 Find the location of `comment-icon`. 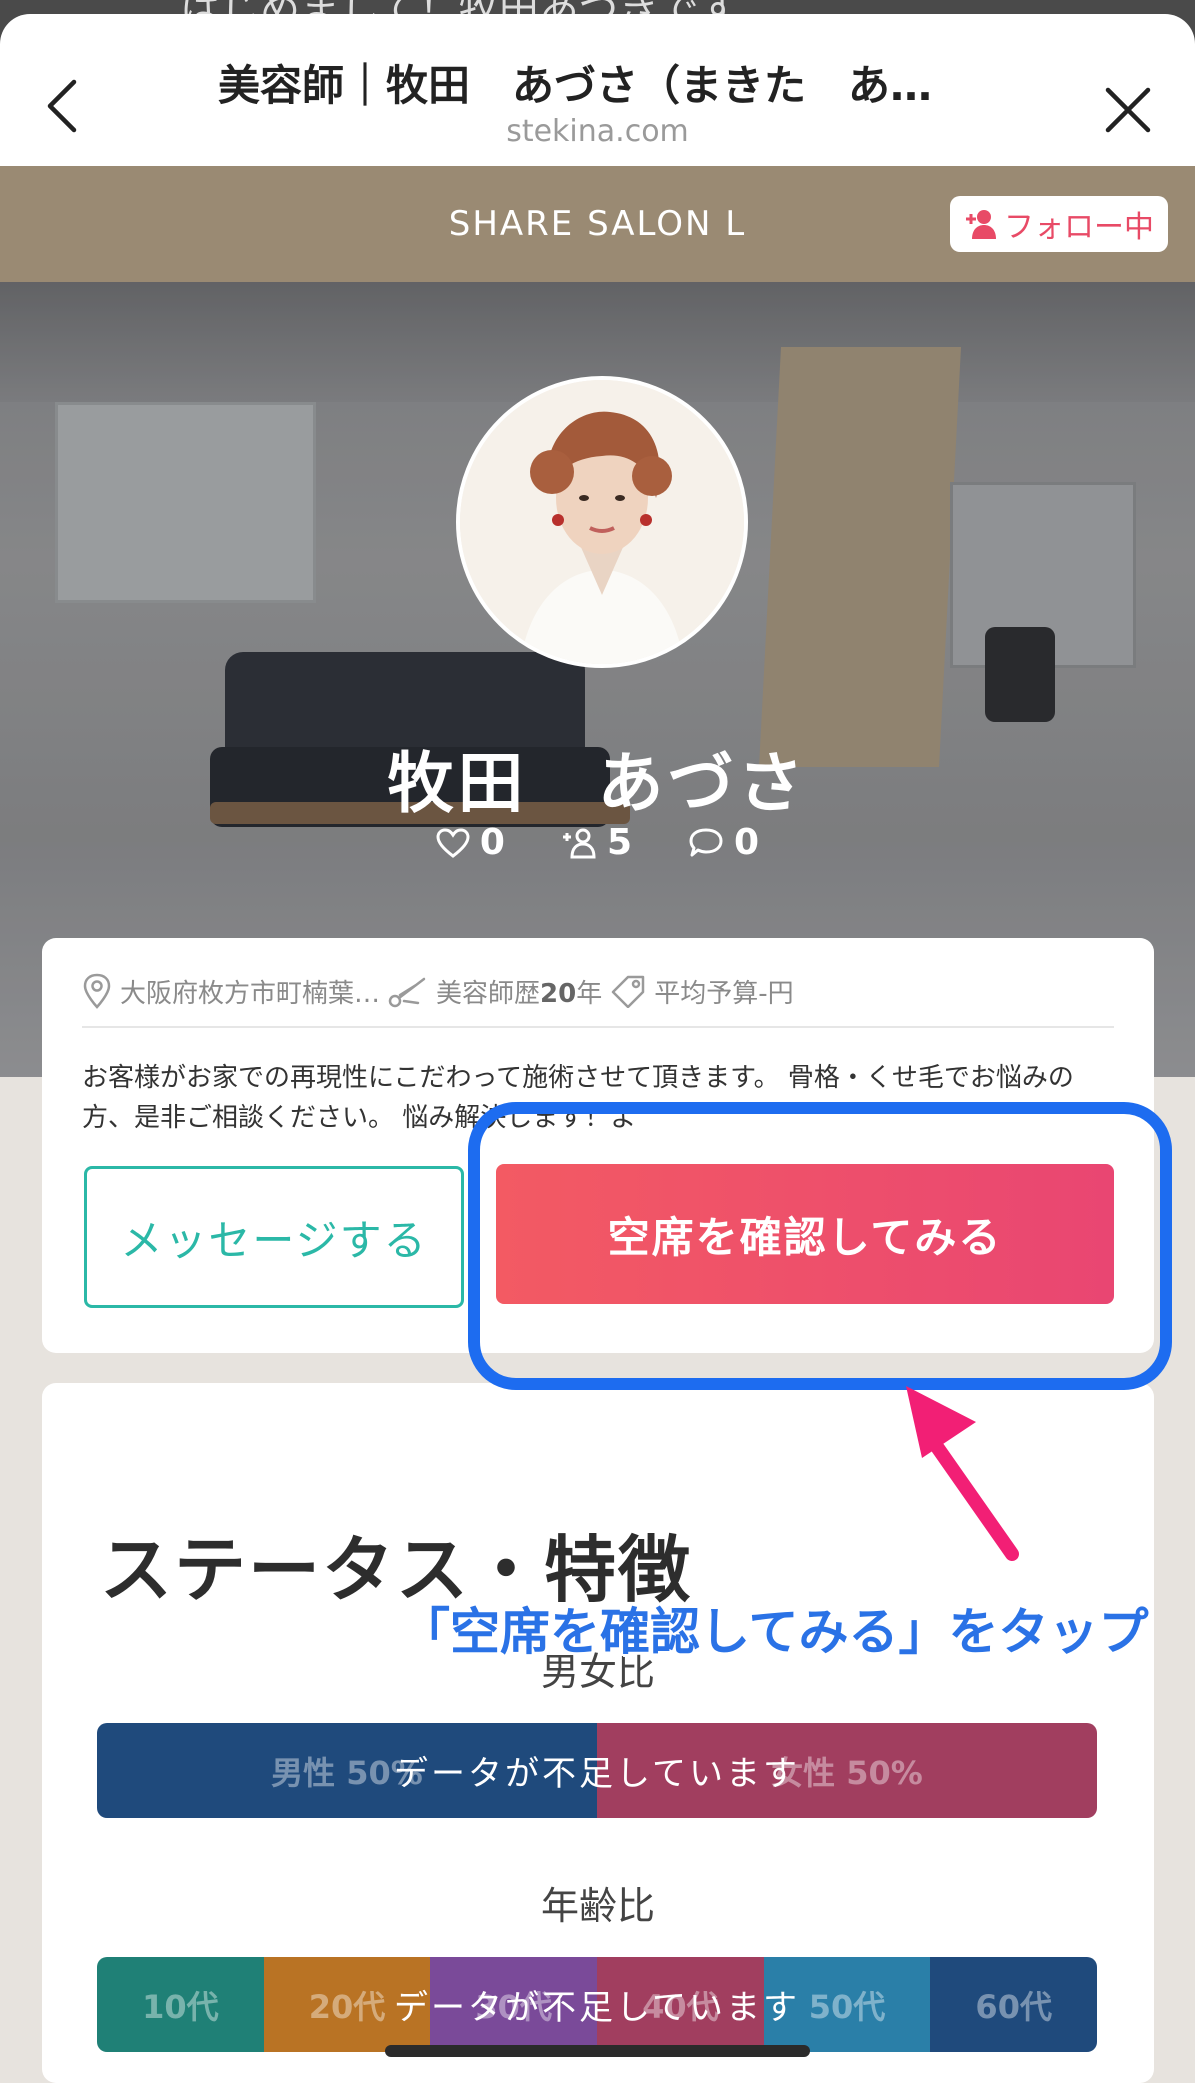

comment-icon is located at coordinates (706, 842).